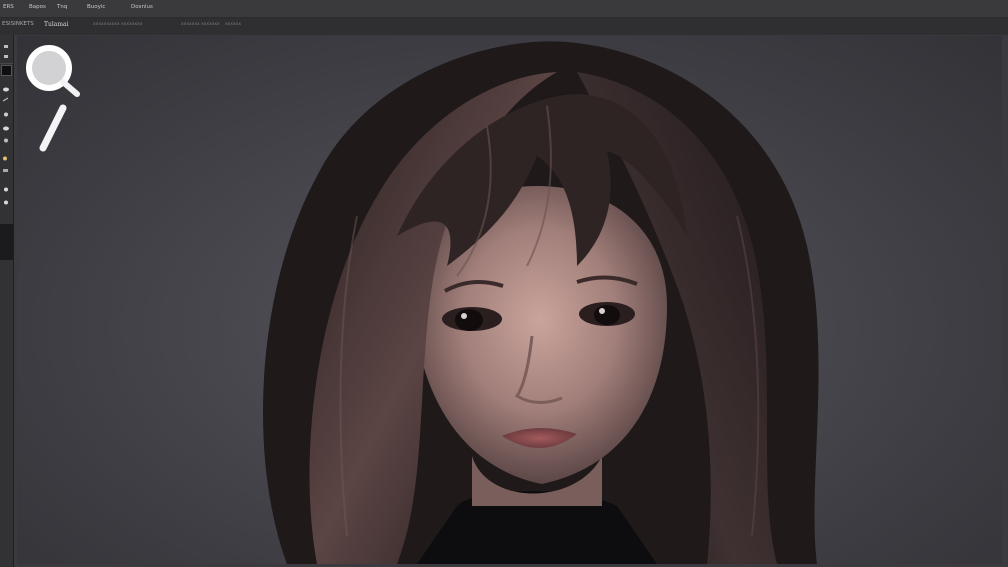 This screenshot has height=567, width=1008. What do you see at coordinates (6, 170) in the screenshot?
I see `type-tool-icon` at bounding box center [6, 170].